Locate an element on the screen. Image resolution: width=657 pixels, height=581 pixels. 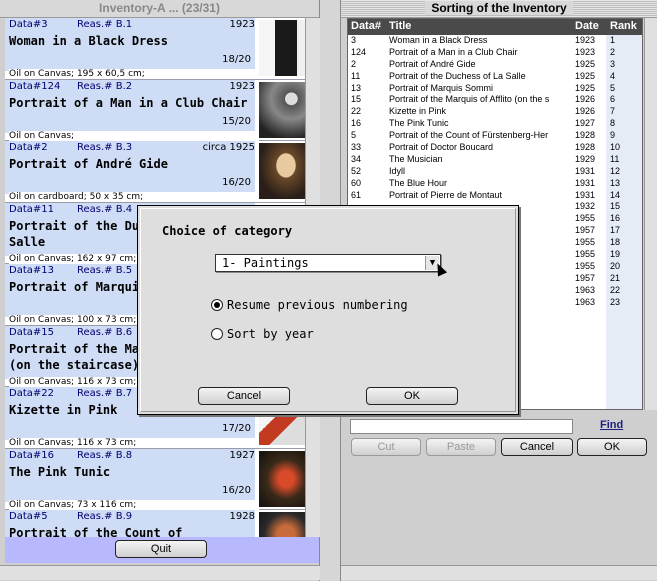
card-title: Portrait of André Gide is located at coordinates (88, 164).